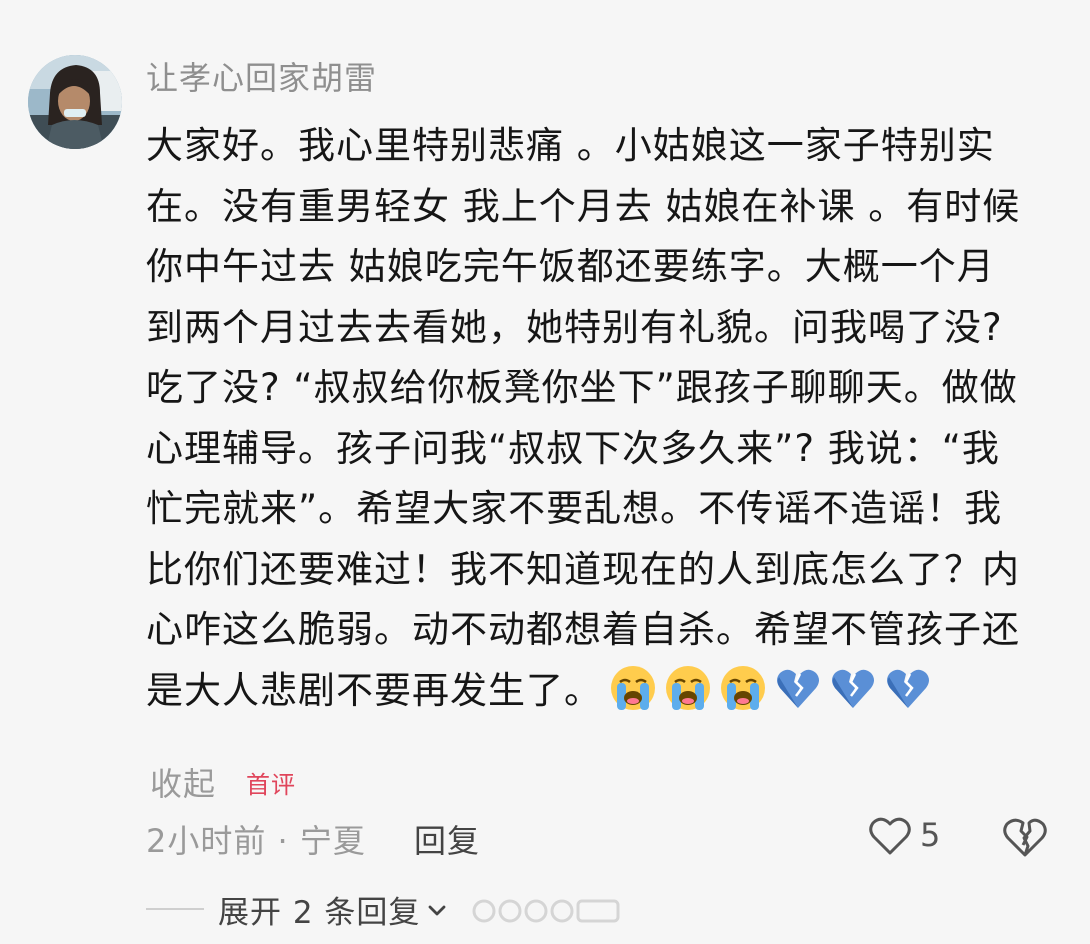 This screenshot has width=1090, height=944. What do you see at coordinates (573, 448) in the screenshot?
I see `comment-line: 心理辅导。孩子问我“叔叔下次多久来”? 我说：“我` at bounding box center [573, 448].